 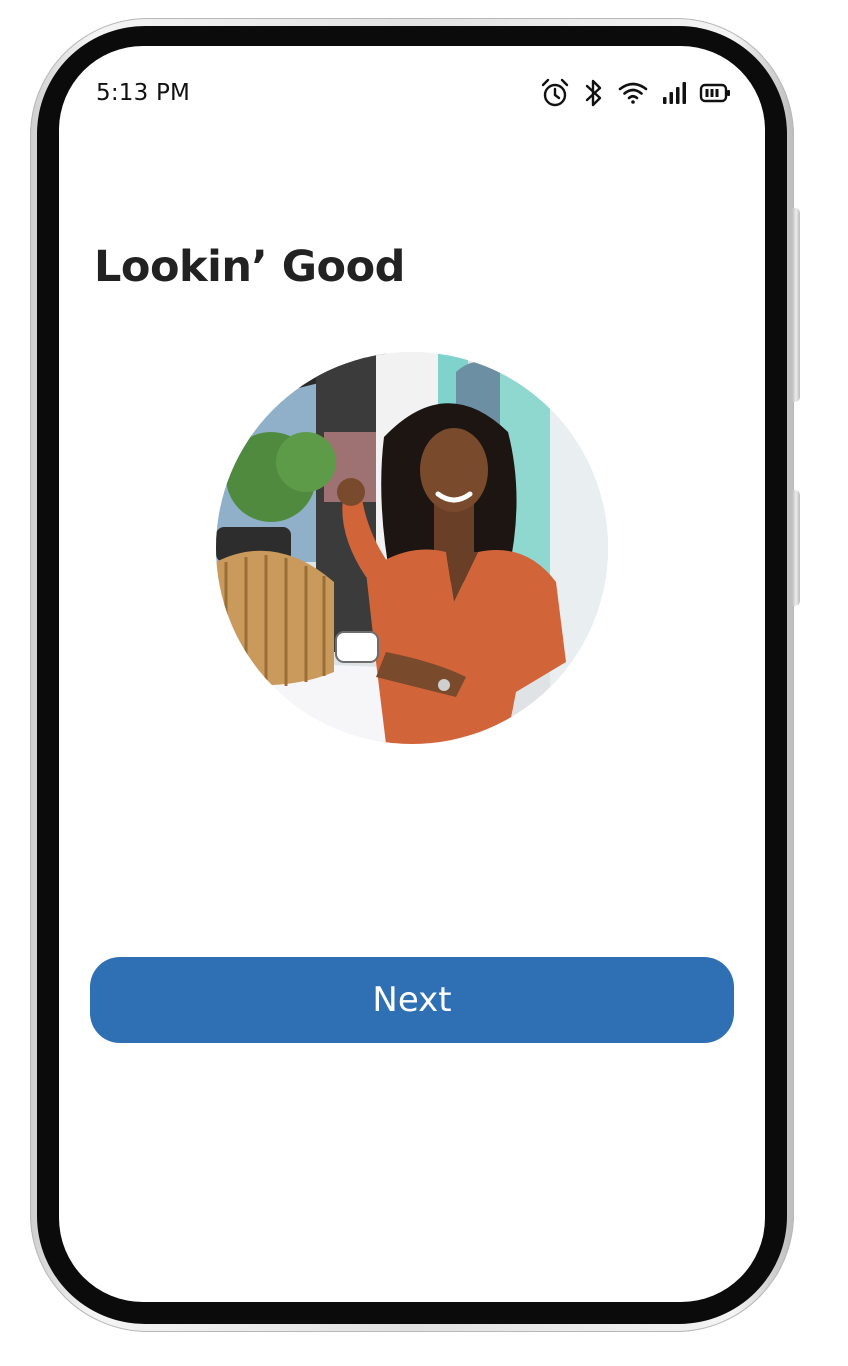 I want to click on battery-icon, so click(x=715, y=93).